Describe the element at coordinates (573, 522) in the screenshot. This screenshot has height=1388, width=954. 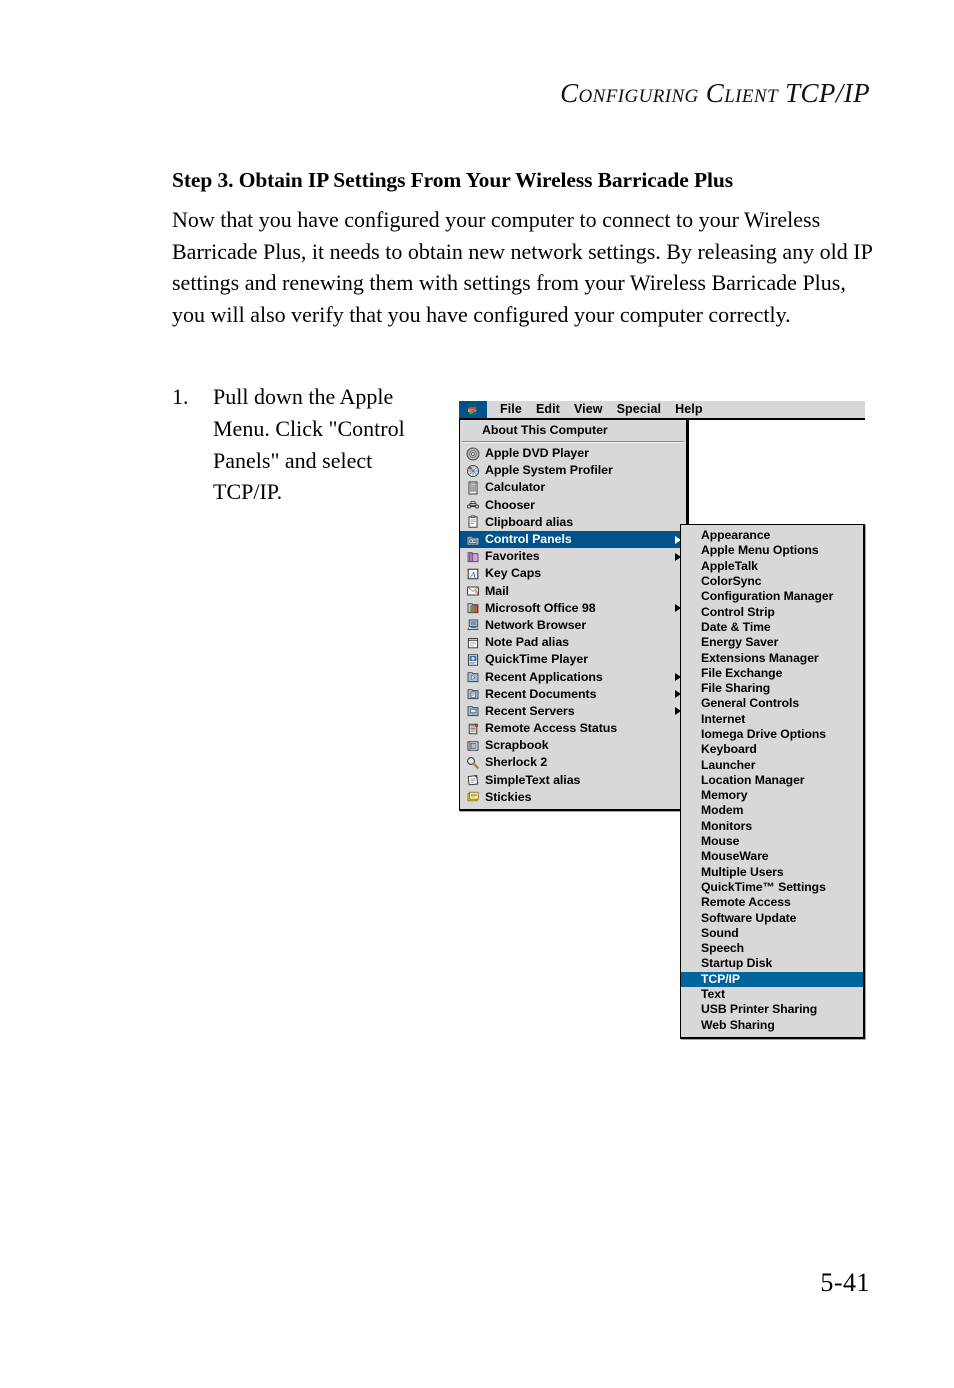
I see `menu-item-clipboard-alias: Clipboard alias` at that location.